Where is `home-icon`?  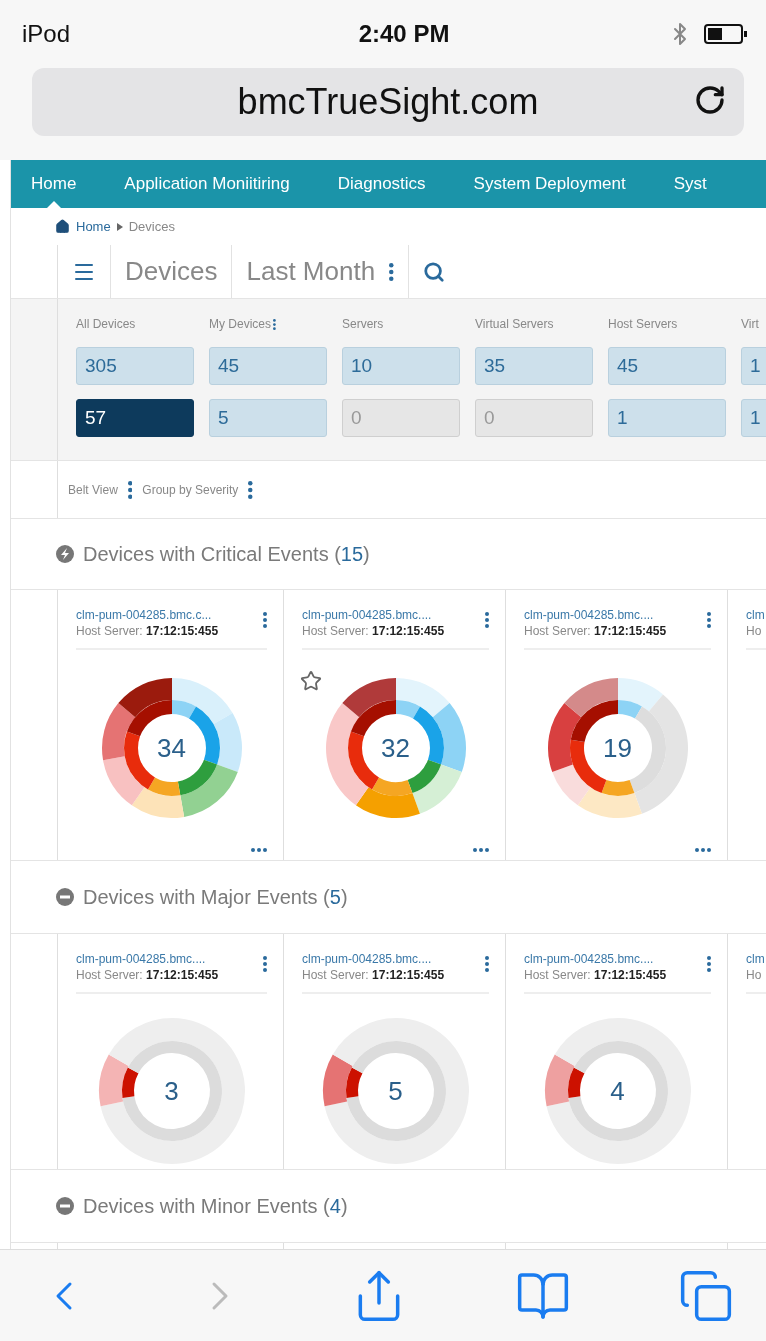 home-icon is located at coordinates (62, 226).